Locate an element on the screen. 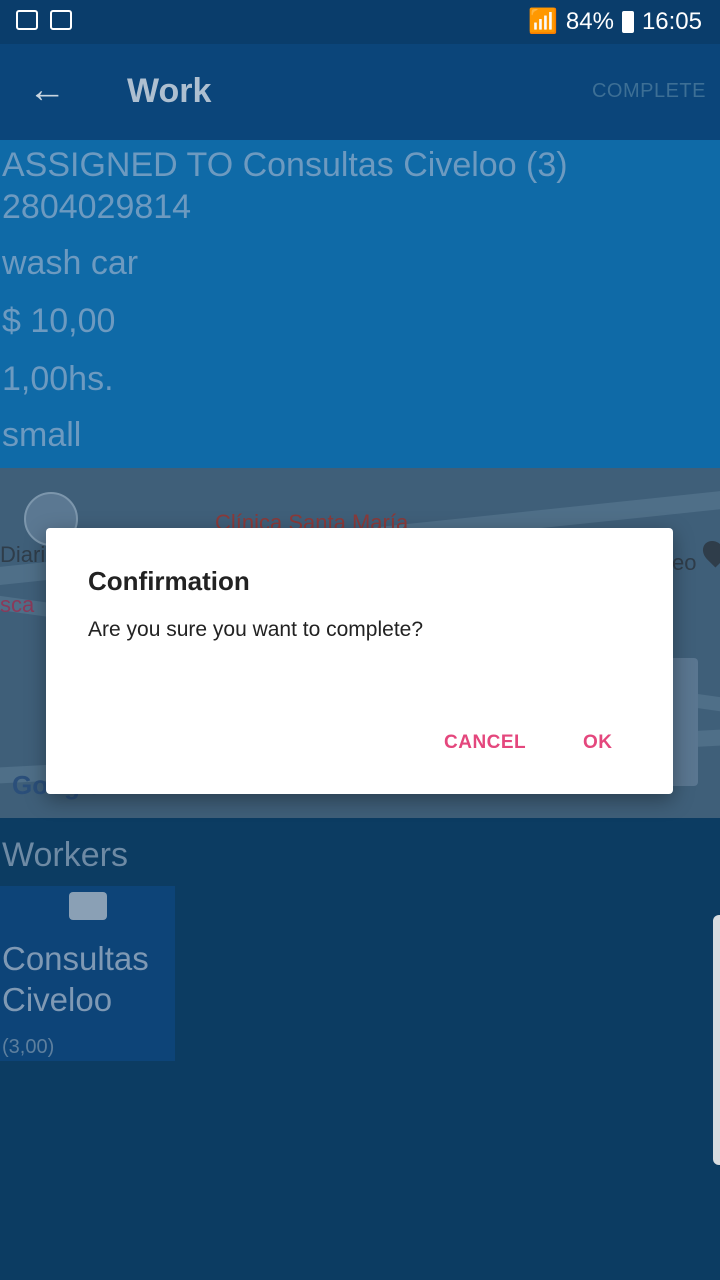  edge-panel-handle is located at coordinates (716, 1040).